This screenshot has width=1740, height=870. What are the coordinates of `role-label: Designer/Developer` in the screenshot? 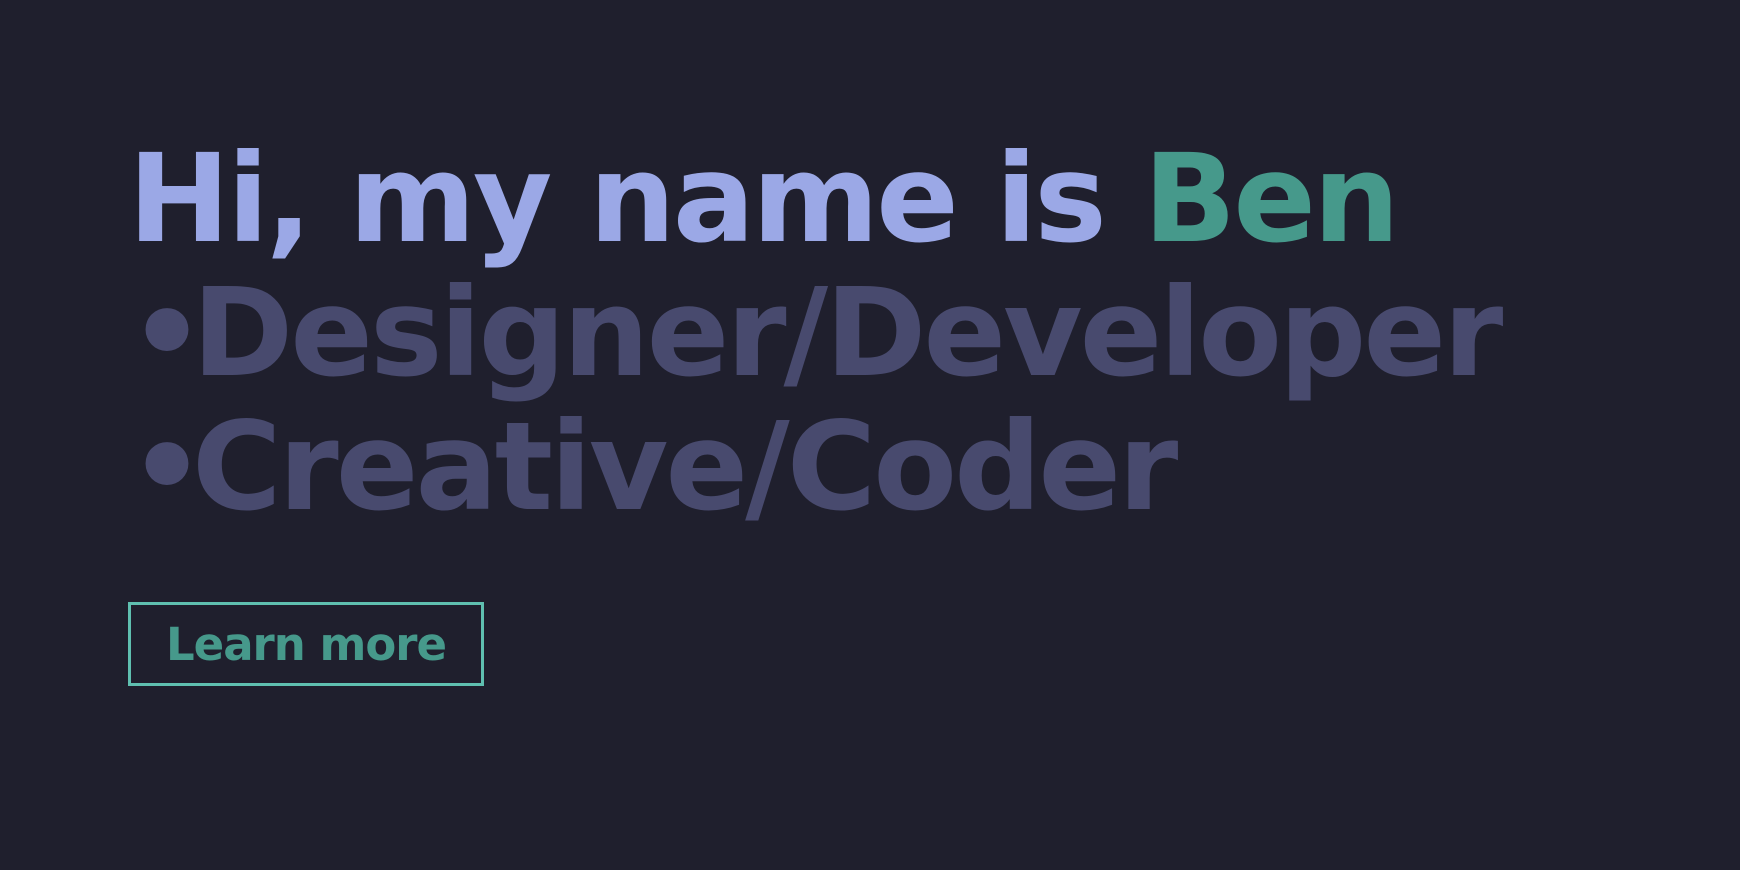 It's located at (847, 333).